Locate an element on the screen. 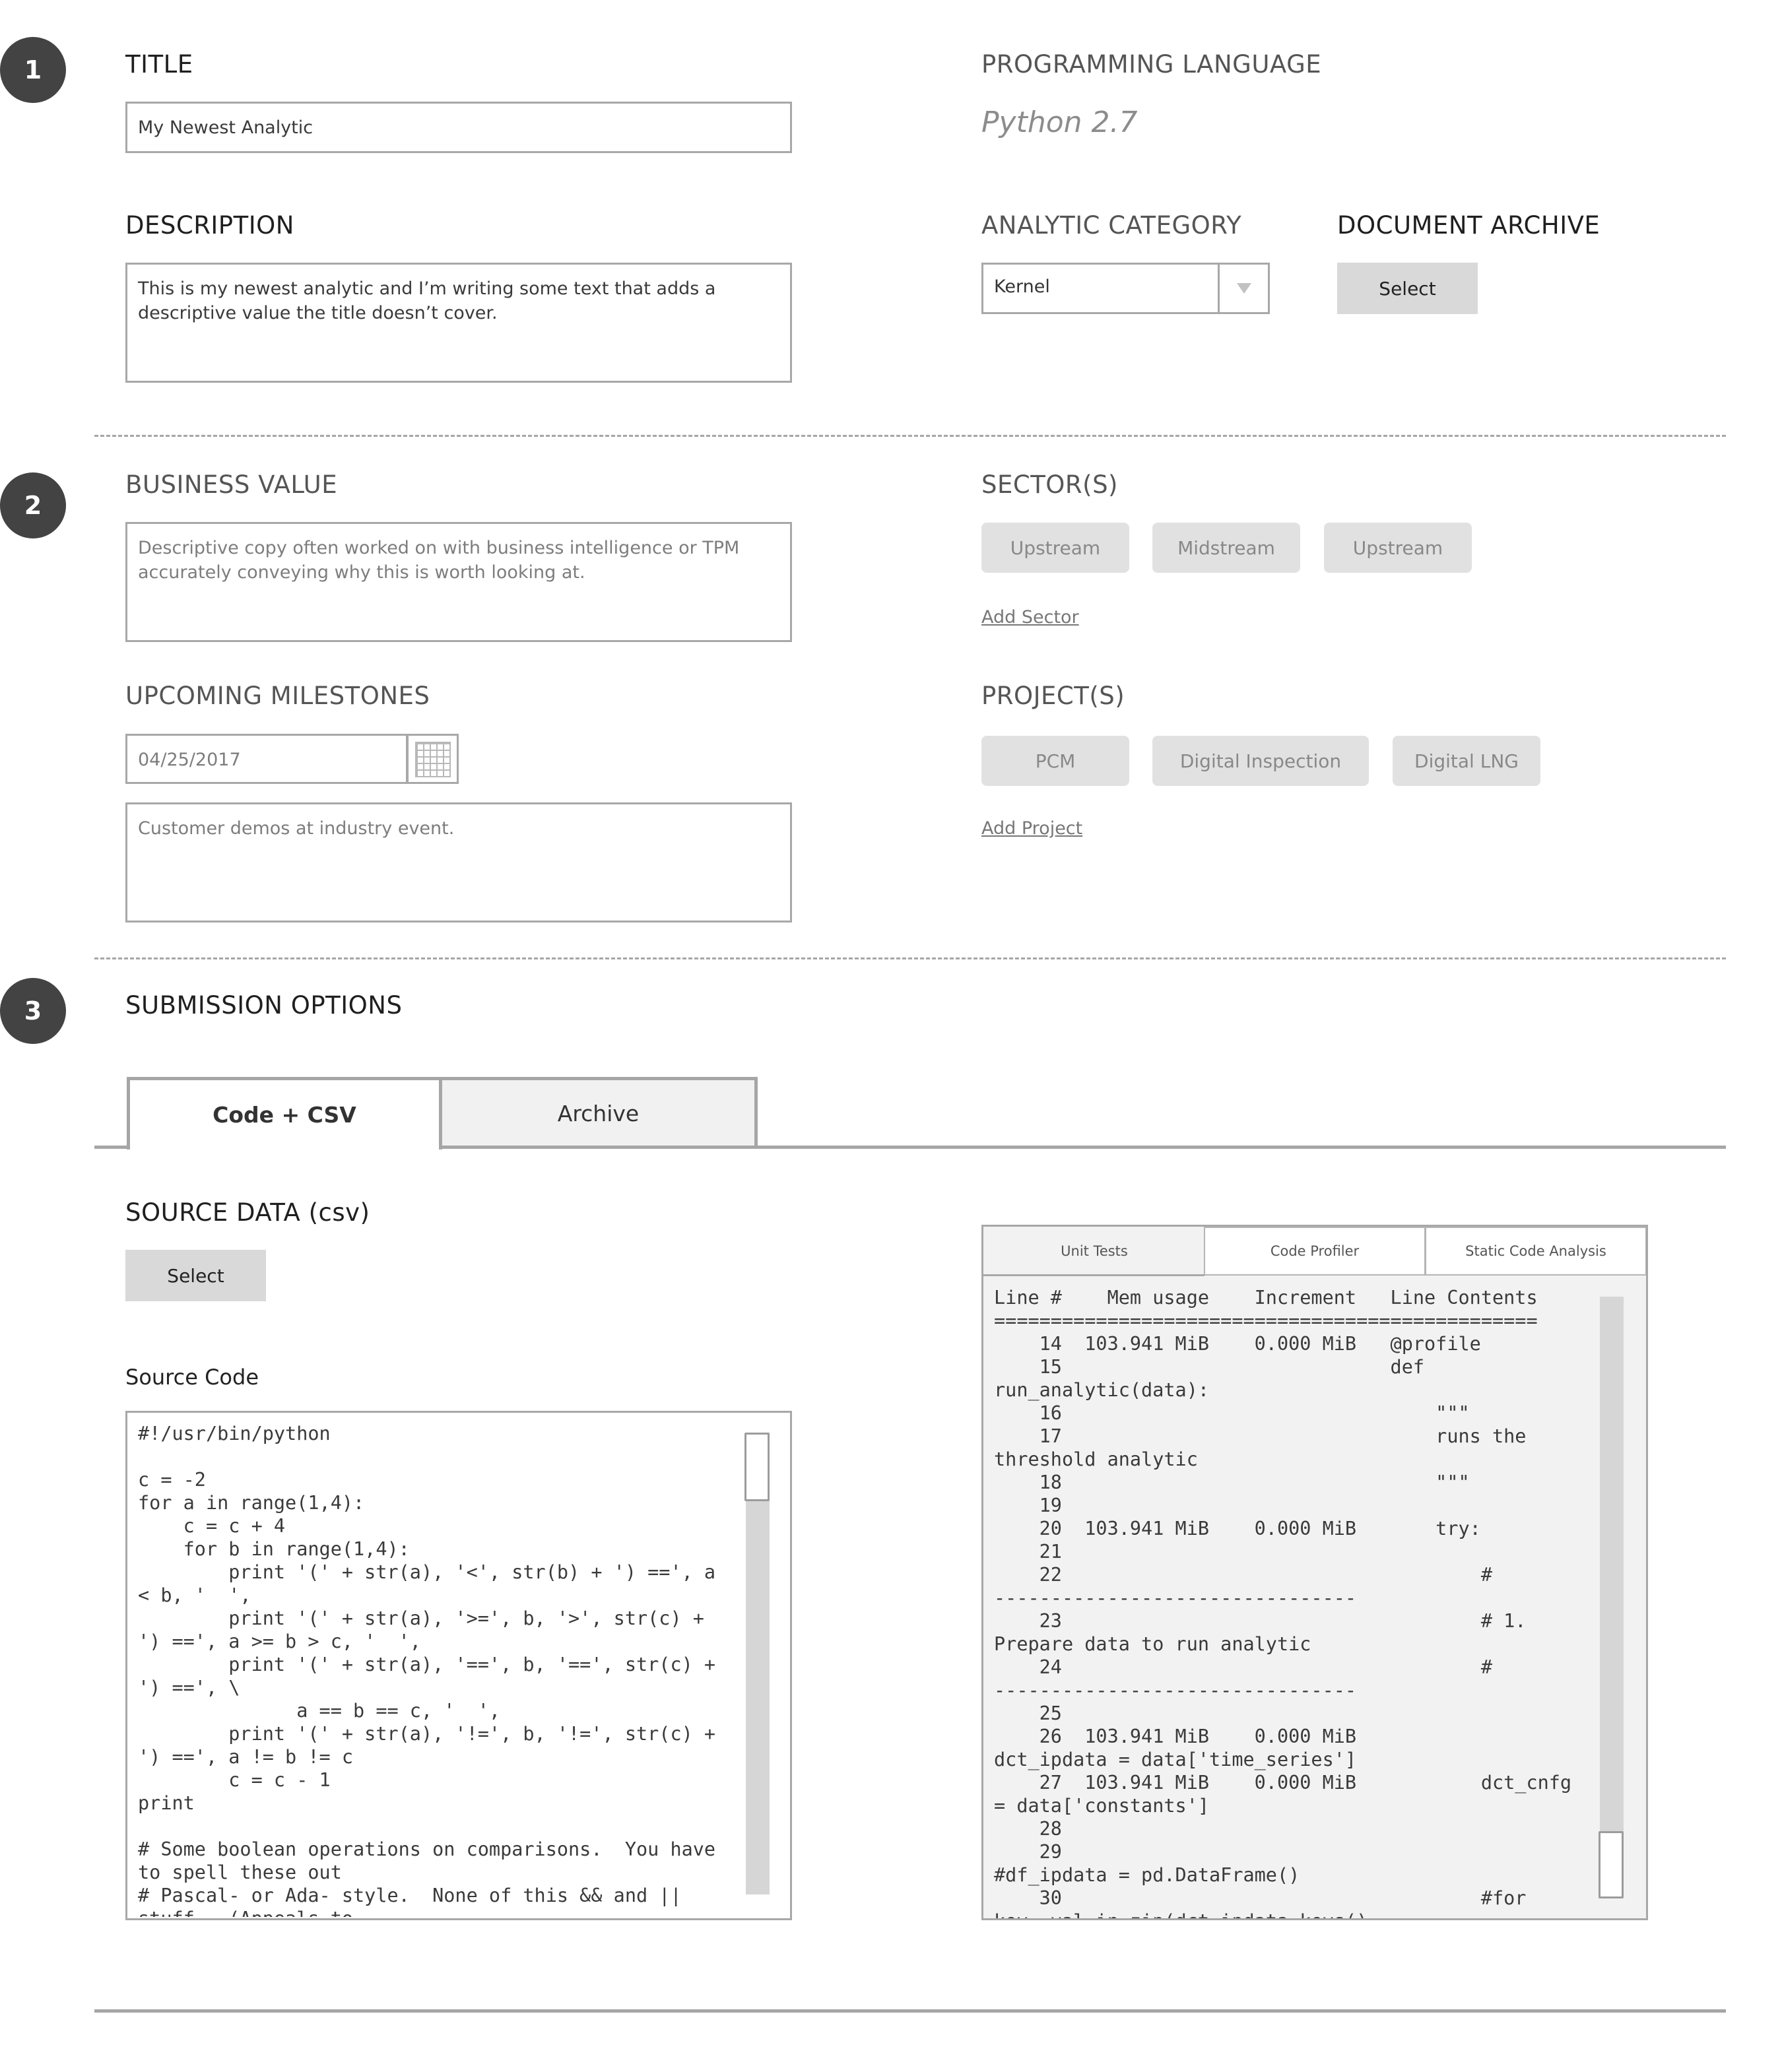 This screenshot has width=1782, height=2072. footer-line is located at coordinates (910, 2011).